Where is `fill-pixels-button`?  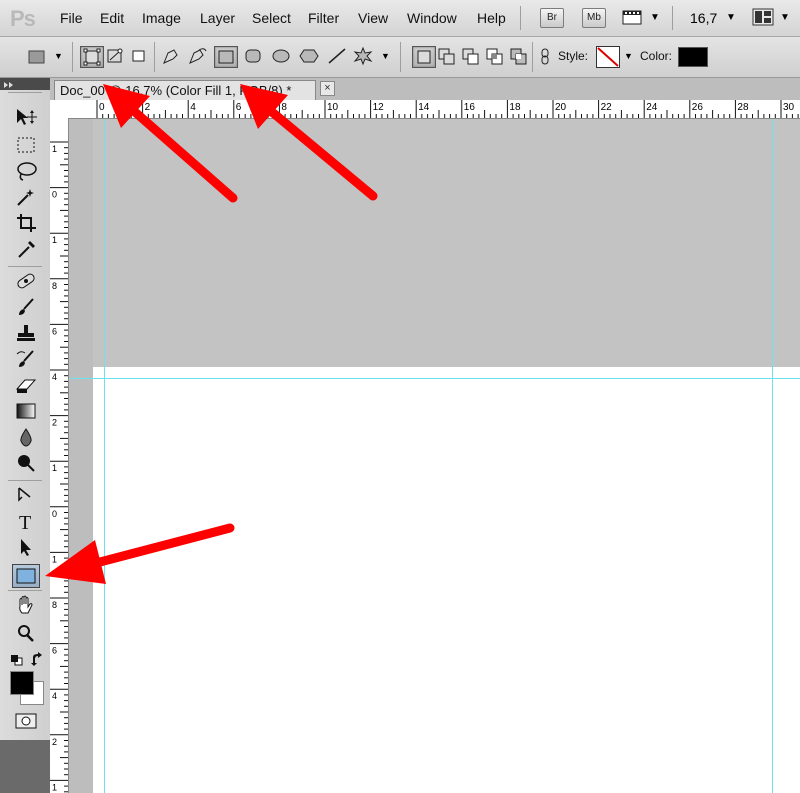
fill-pixels-button is located at coordinates (139, 56).